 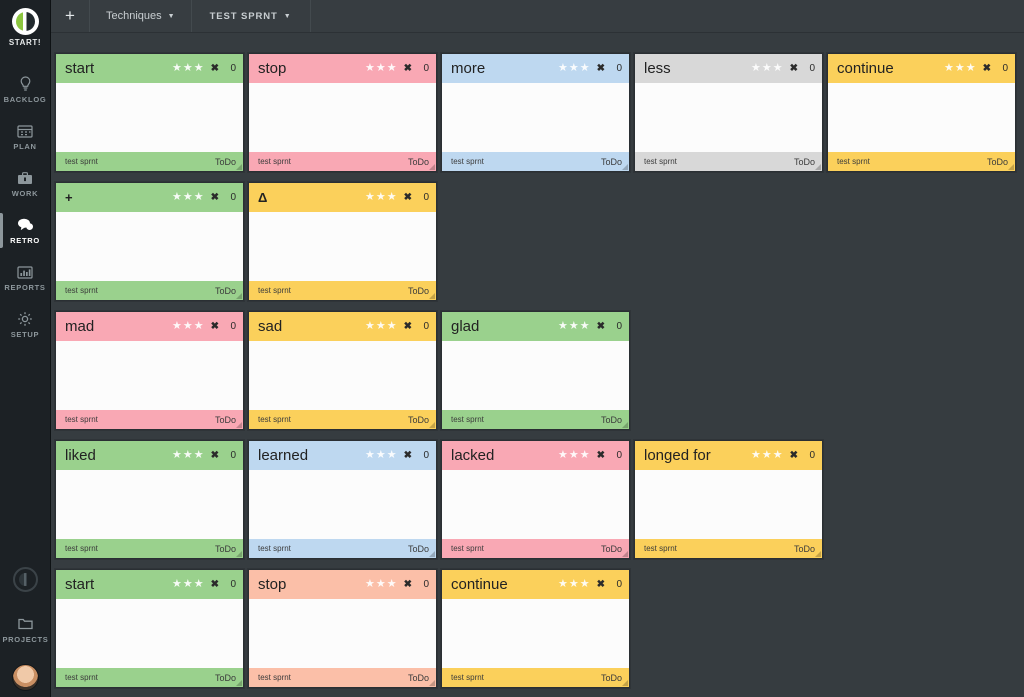 What do you see at coordinates (25, 136) in the screenshot?
I see `sidebar-item-plan: PLAN` at bounding box center [25, 136].